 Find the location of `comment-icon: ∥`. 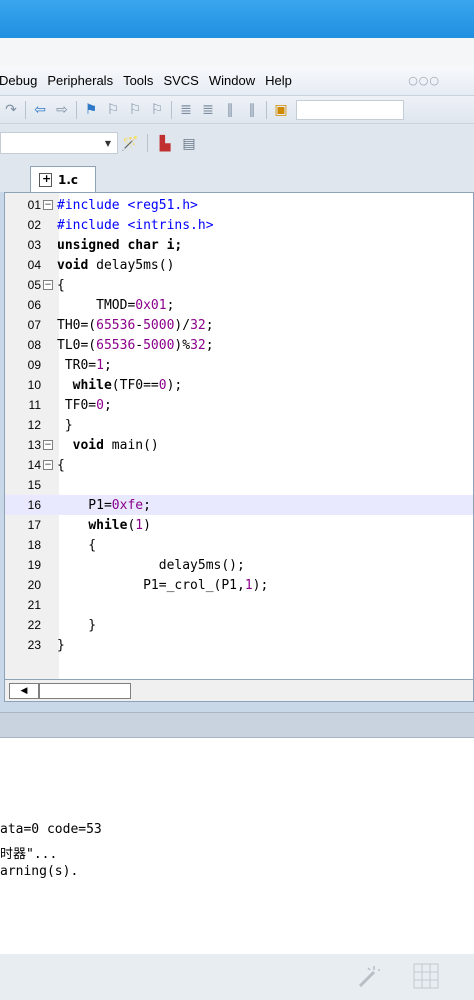

comment-icon: ∥ is located at coordinates (230, 110).